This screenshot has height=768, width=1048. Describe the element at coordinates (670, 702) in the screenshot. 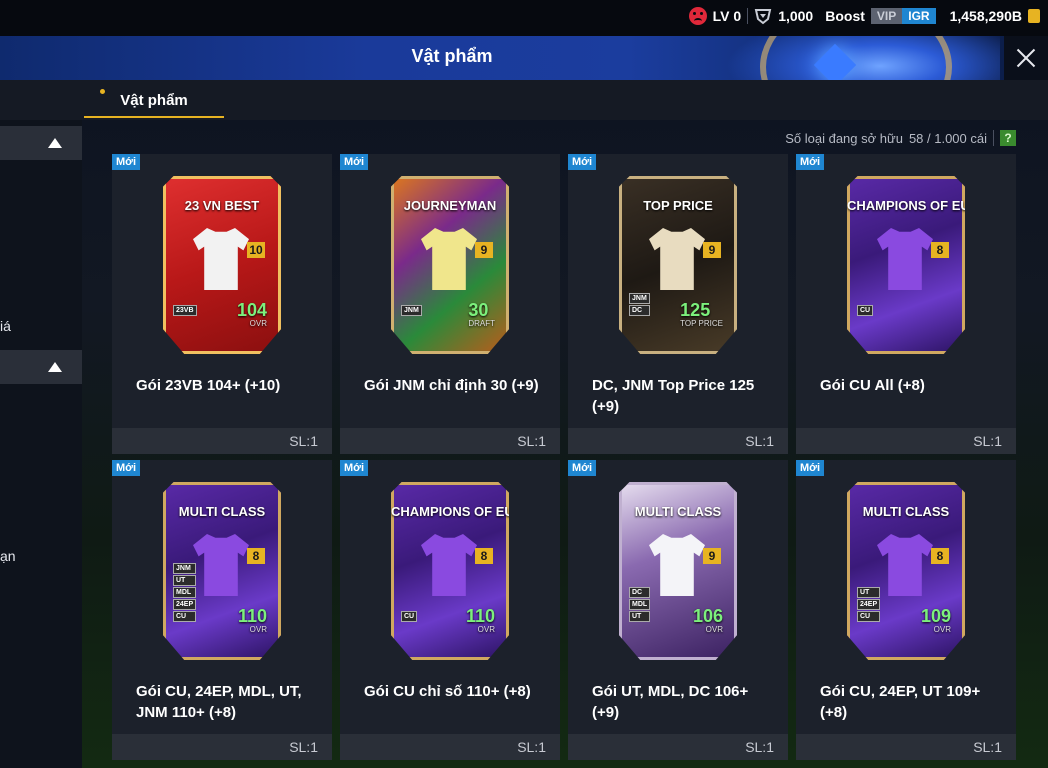

I see `item-name: Gói UT, MDL, DC 106+ (+9)` at that location.